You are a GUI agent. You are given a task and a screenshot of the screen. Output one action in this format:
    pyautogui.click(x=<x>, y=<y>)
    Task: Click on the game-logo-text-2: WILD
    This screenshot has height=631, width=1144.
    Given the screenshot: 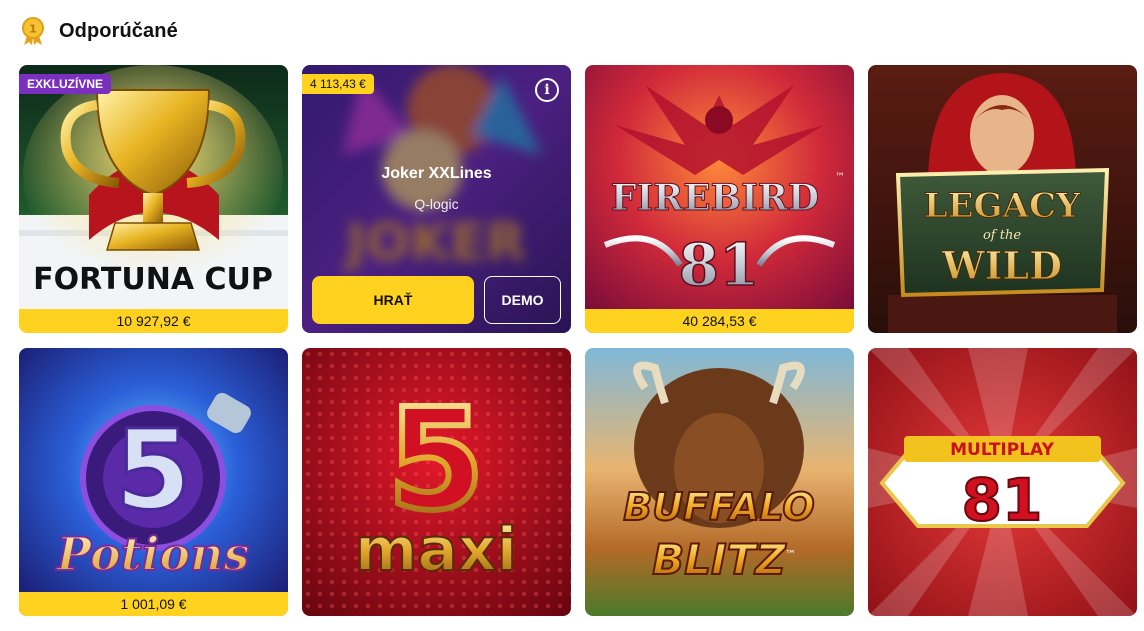 What is the action you would take?
    pyautogui.click(x=1001, y=265)
    